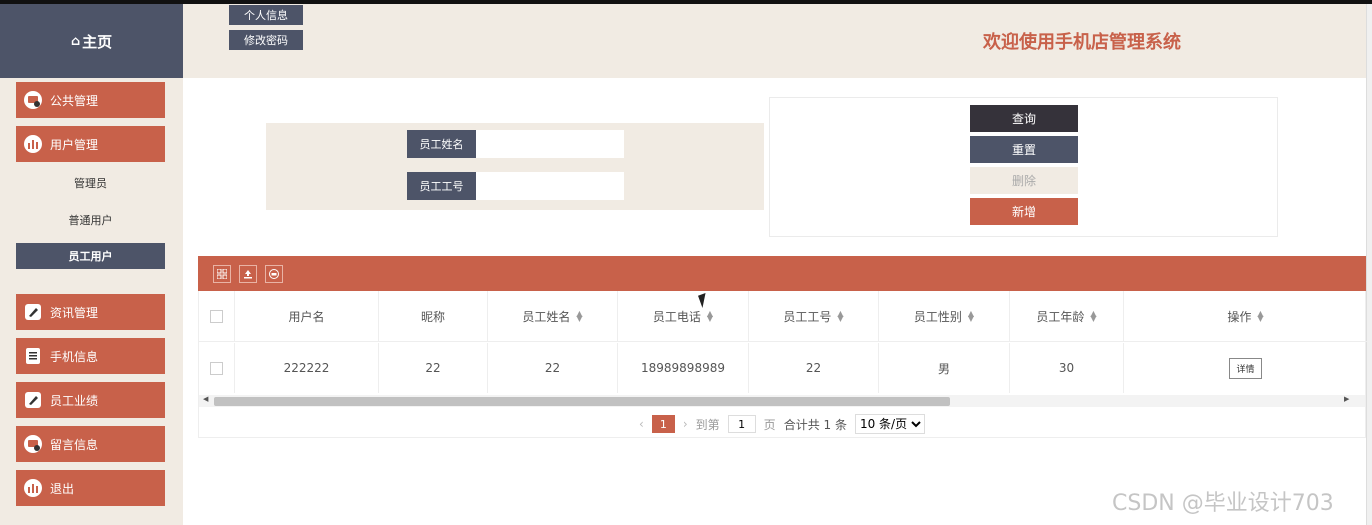 The height and width of the screenshot is (525, 1372). What do you see at coordinates (441, 186) in the screenshot?
I see `employee-id-label: 员工工号` at bounding box center [441, 186].